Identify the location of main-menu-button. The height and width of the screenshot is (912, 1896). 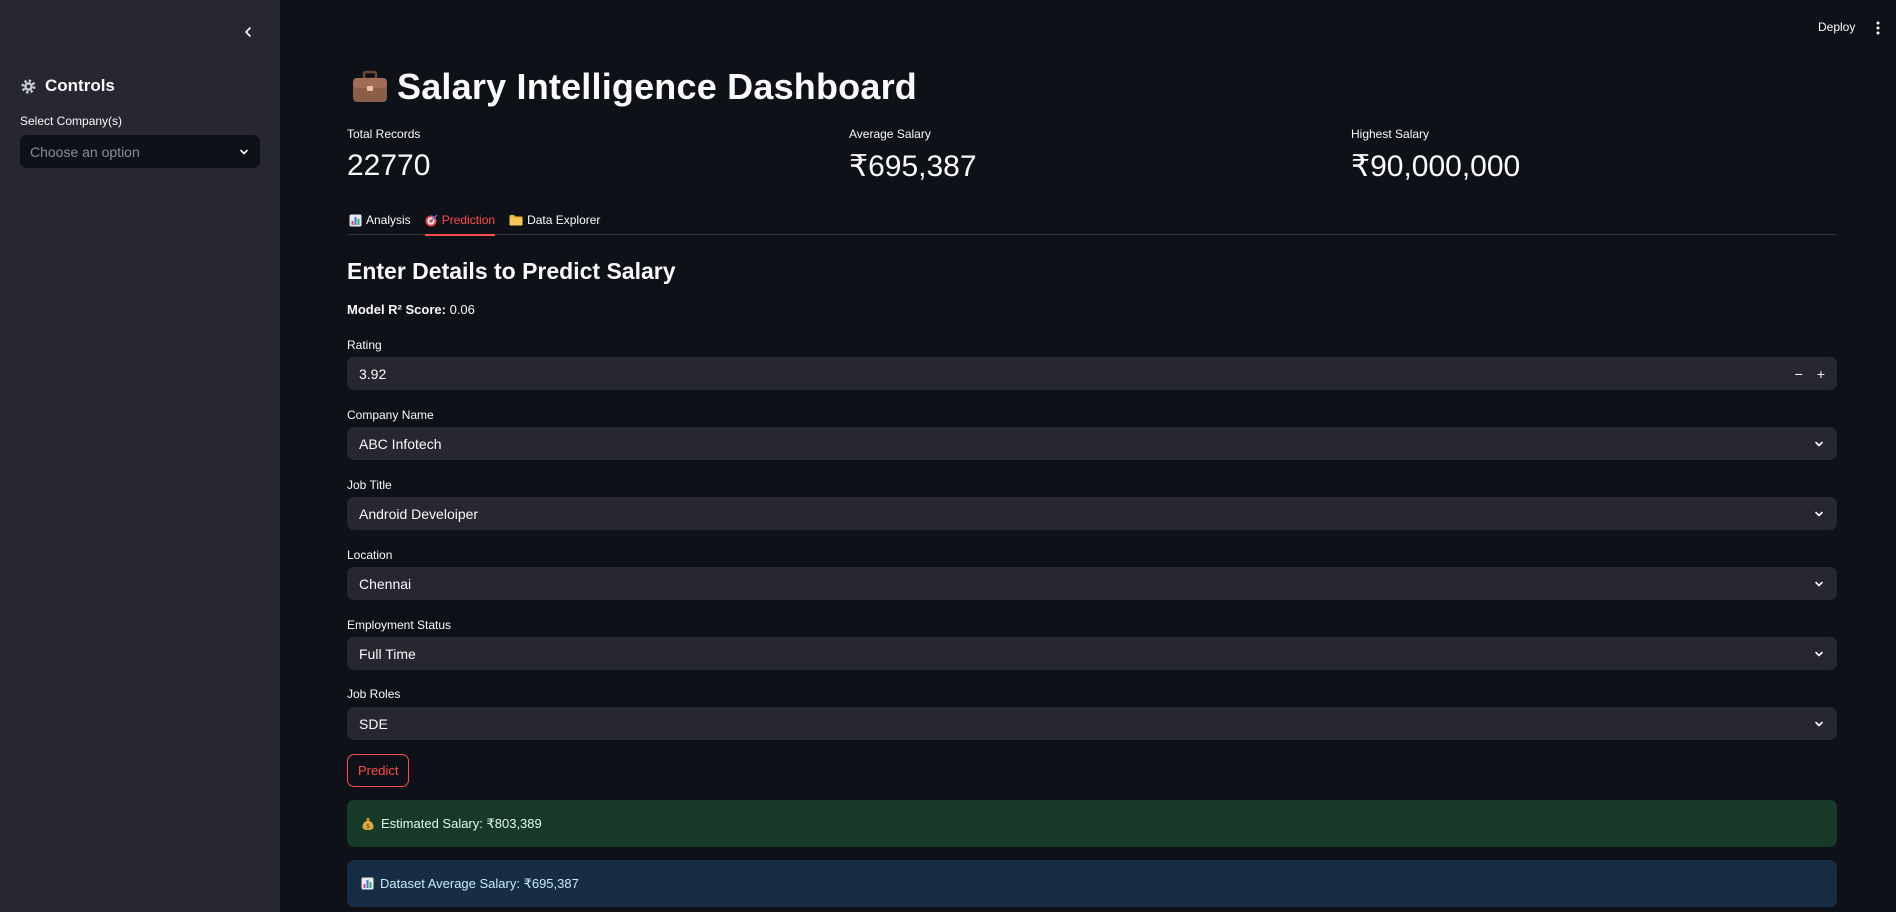
(1878, 28).